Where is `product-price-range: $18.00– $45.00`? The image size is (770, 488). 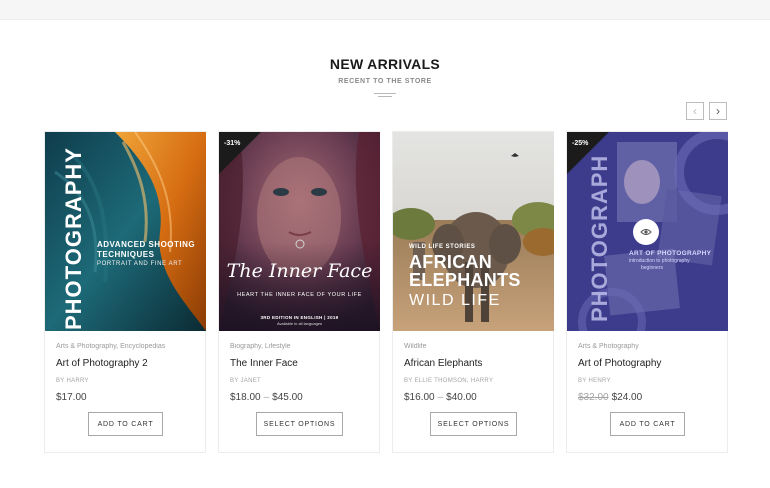
product-price-range: $18.00– $45.00 is located at coordinates (299, 397).